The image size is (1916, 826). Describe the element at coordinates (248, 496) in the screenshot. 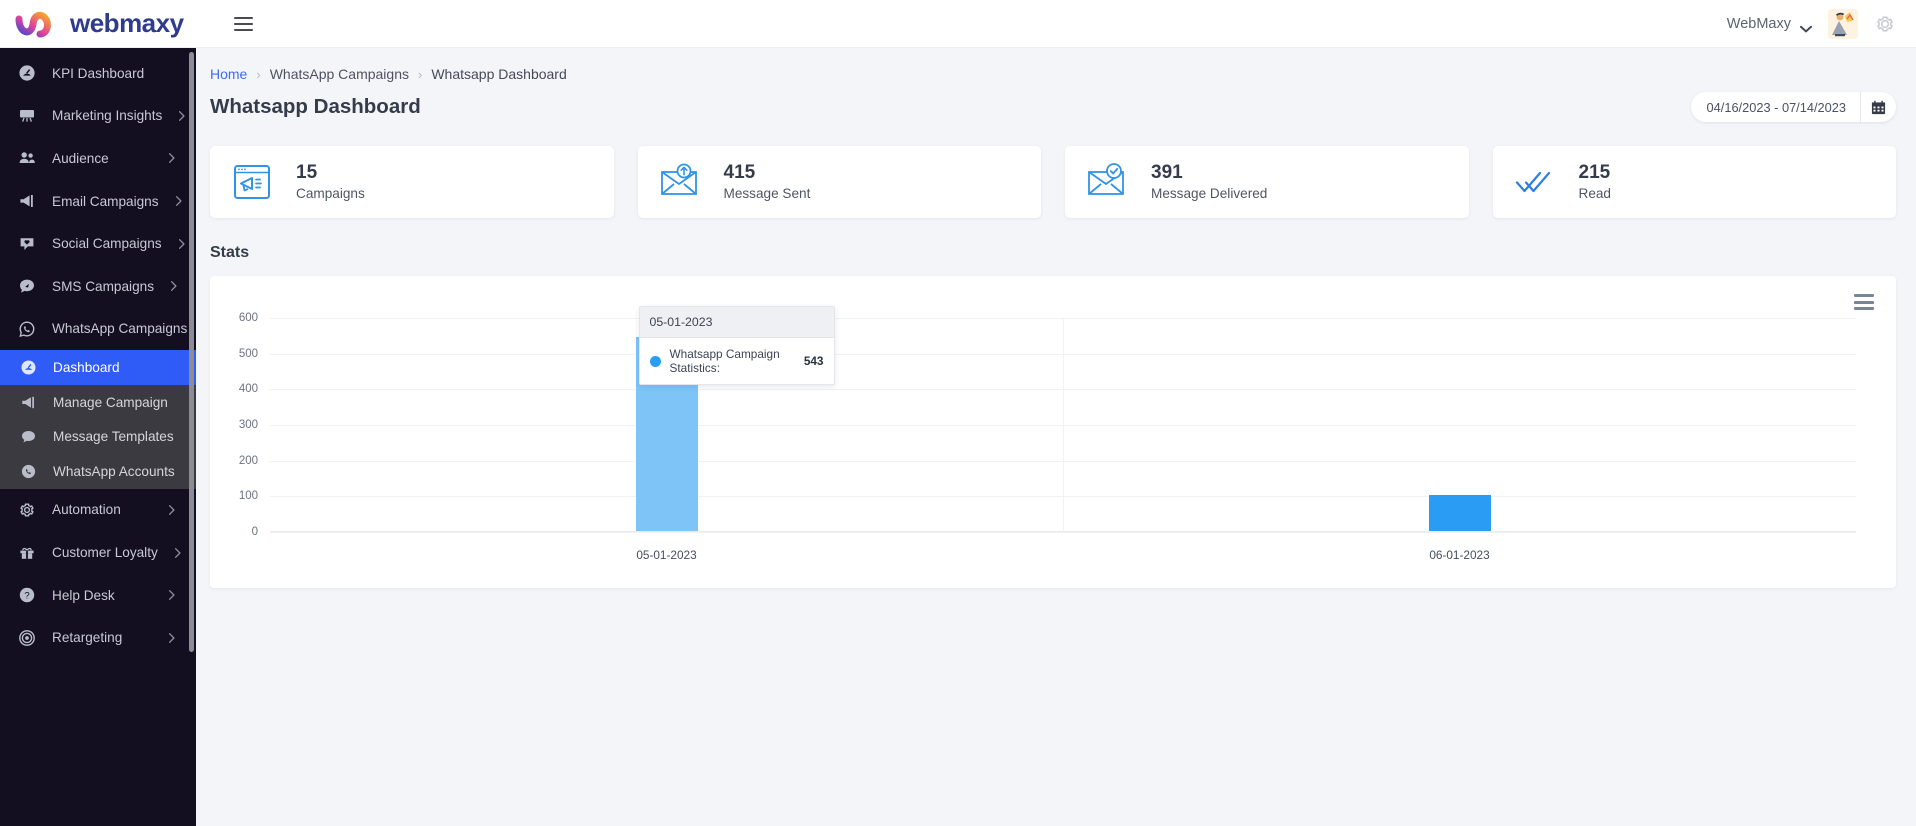

I see `chart-y-axis-tick: 100` at that location.